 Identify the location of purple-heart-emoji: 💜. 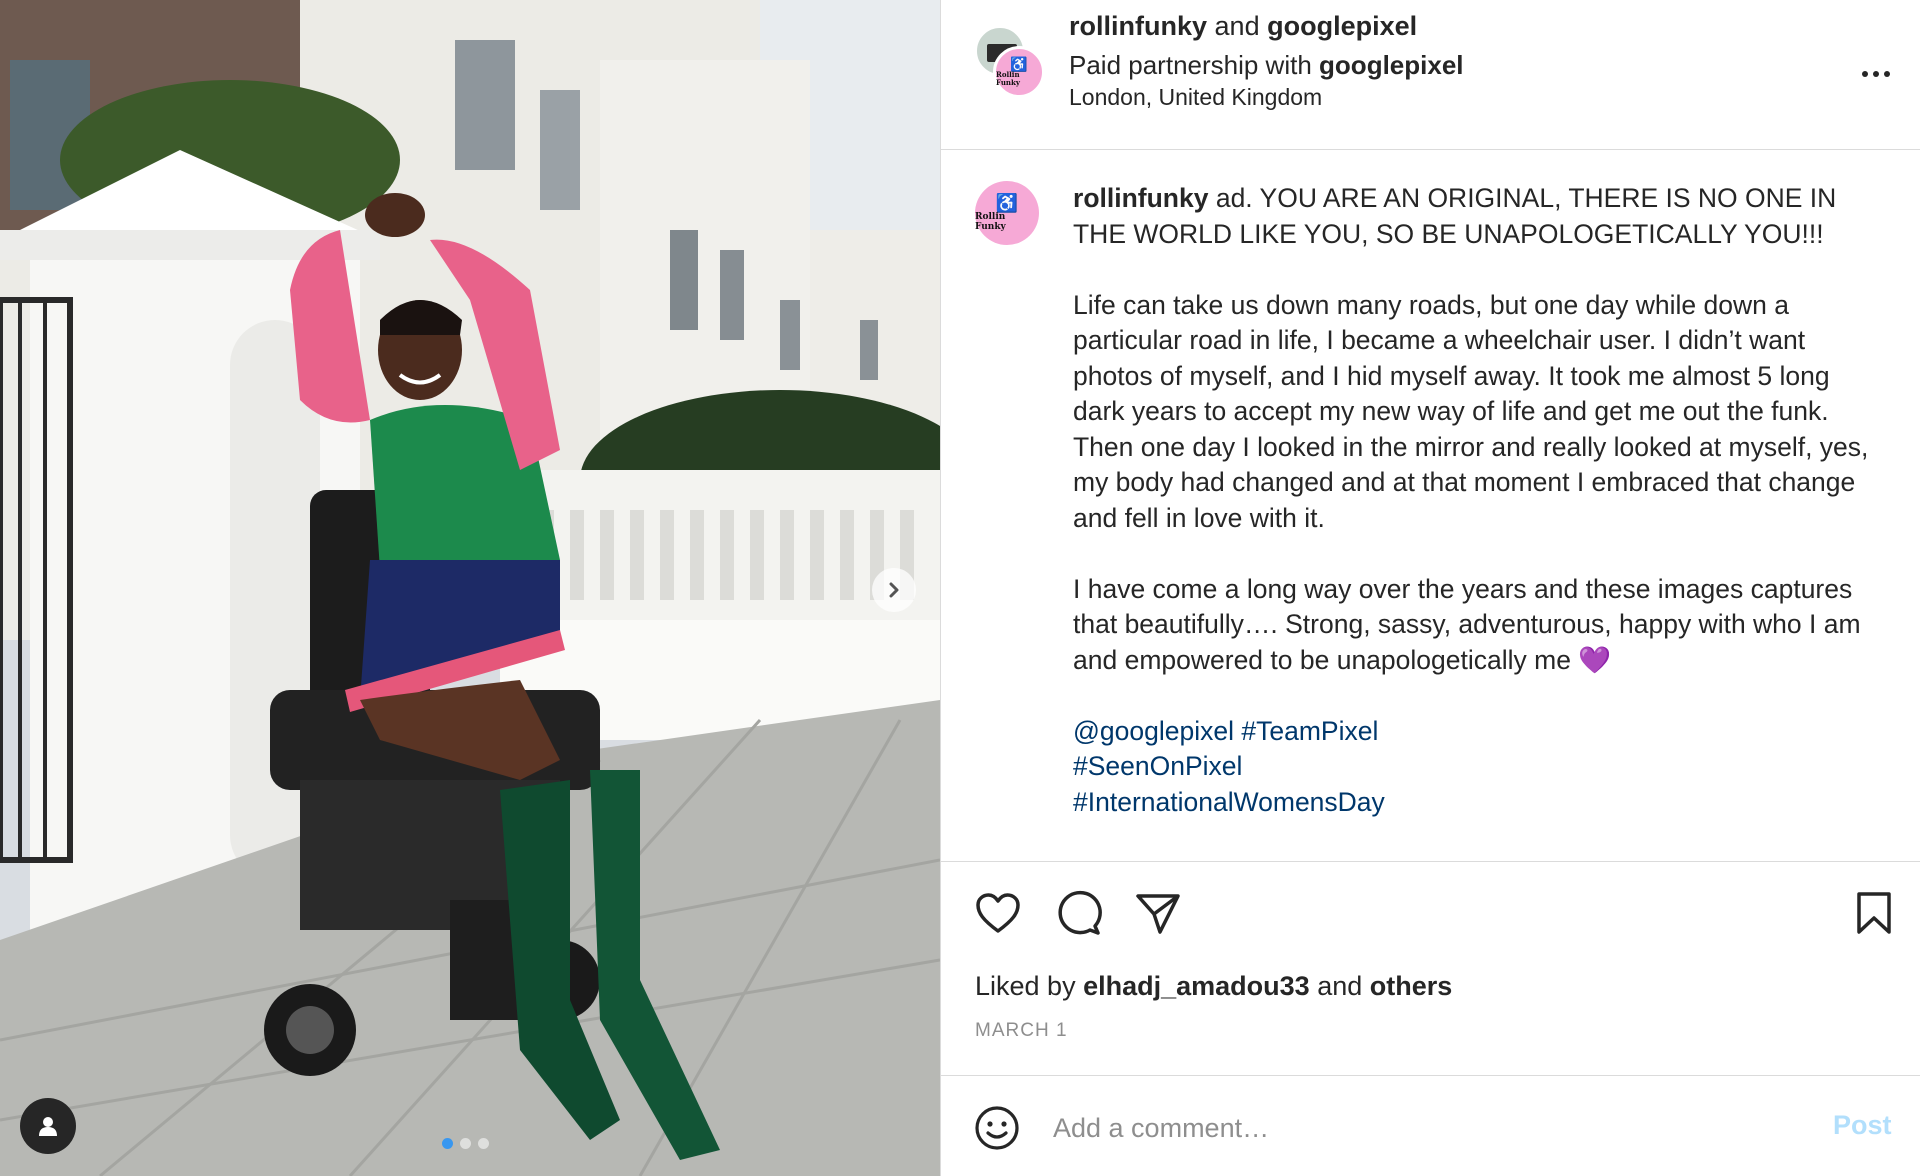
(1595, 659).